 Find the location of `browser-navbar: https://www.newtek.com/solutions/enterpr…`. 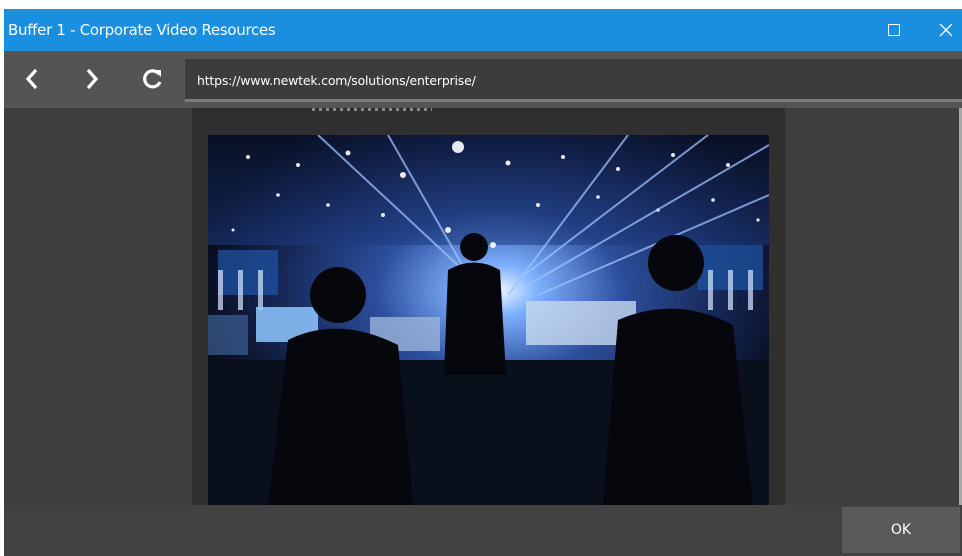

browser-navbar: https://www.newtek.com/solutions/enterpr… is located at coordinates (483, 79).